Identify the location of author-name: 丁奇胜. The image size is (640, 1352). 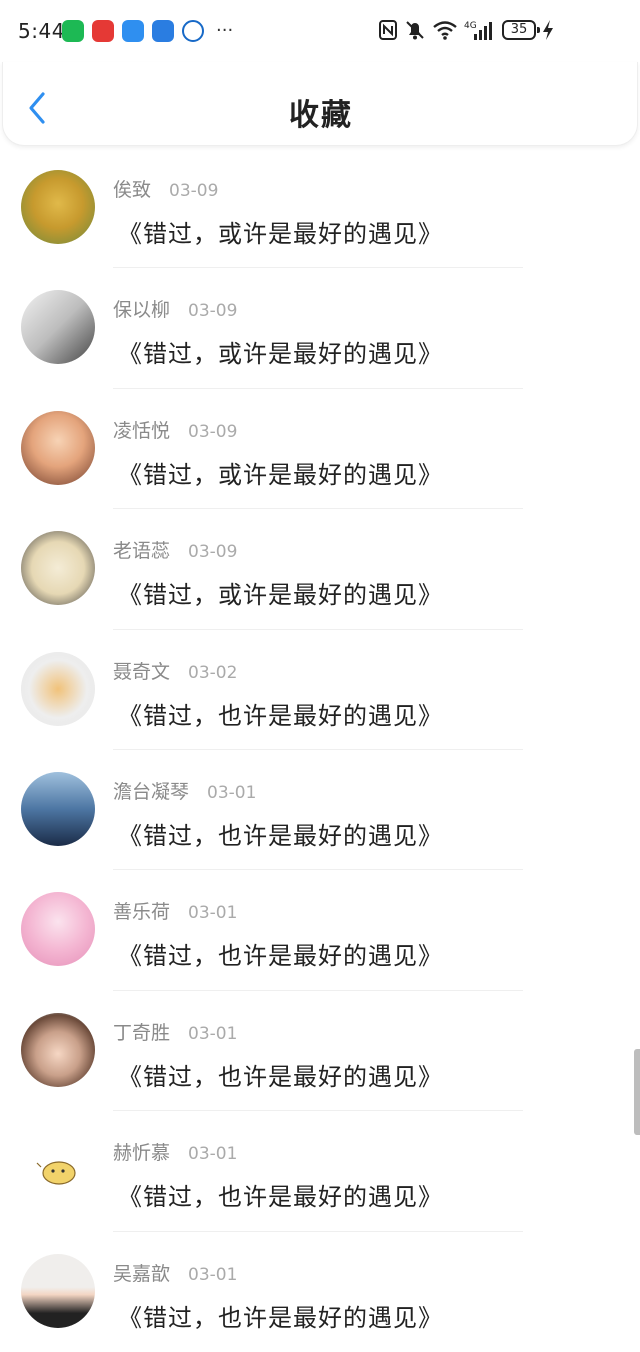
(142, 1032).